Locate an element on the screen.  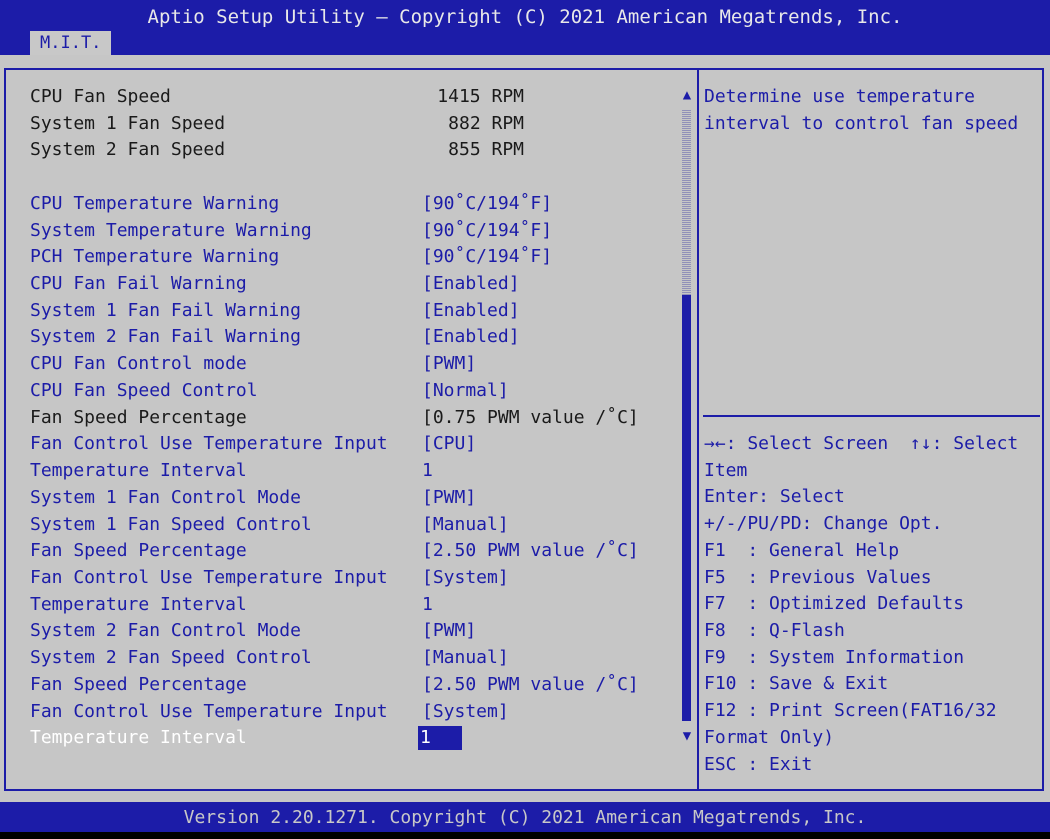
setting-row: System Temperature Warning [90˚C/194˚F] is located at coordinates (355, 231).